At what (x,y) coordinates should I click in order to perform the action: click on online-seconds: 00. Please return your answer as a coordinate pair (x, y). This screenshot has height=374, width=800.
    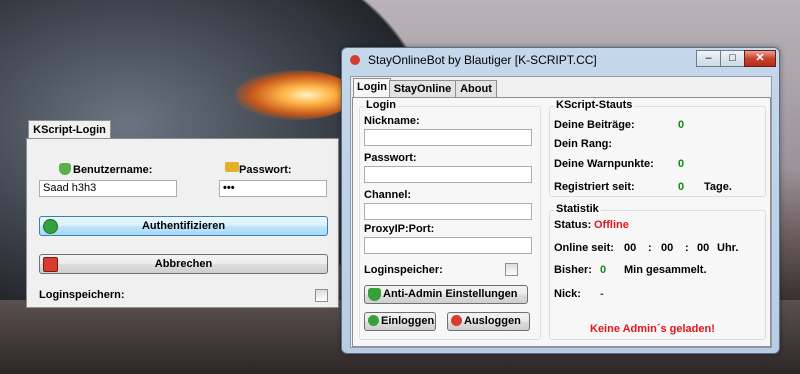
    Looking at the image, I should click on (703, 248).